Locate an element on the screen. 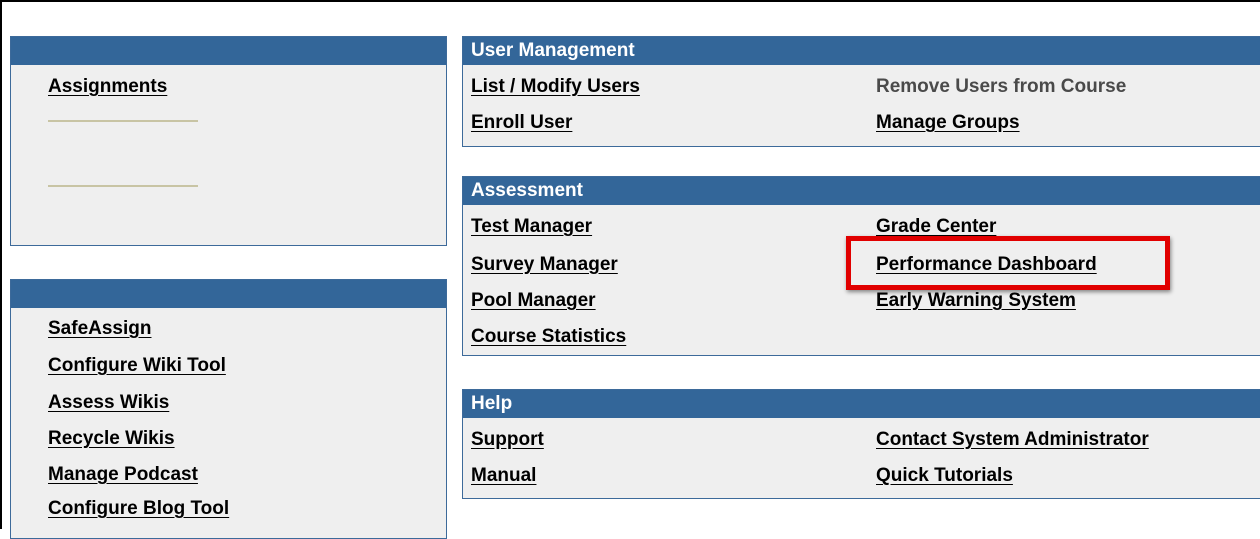  grade-center-link: Grade Center is located at coordinates (936, 227).